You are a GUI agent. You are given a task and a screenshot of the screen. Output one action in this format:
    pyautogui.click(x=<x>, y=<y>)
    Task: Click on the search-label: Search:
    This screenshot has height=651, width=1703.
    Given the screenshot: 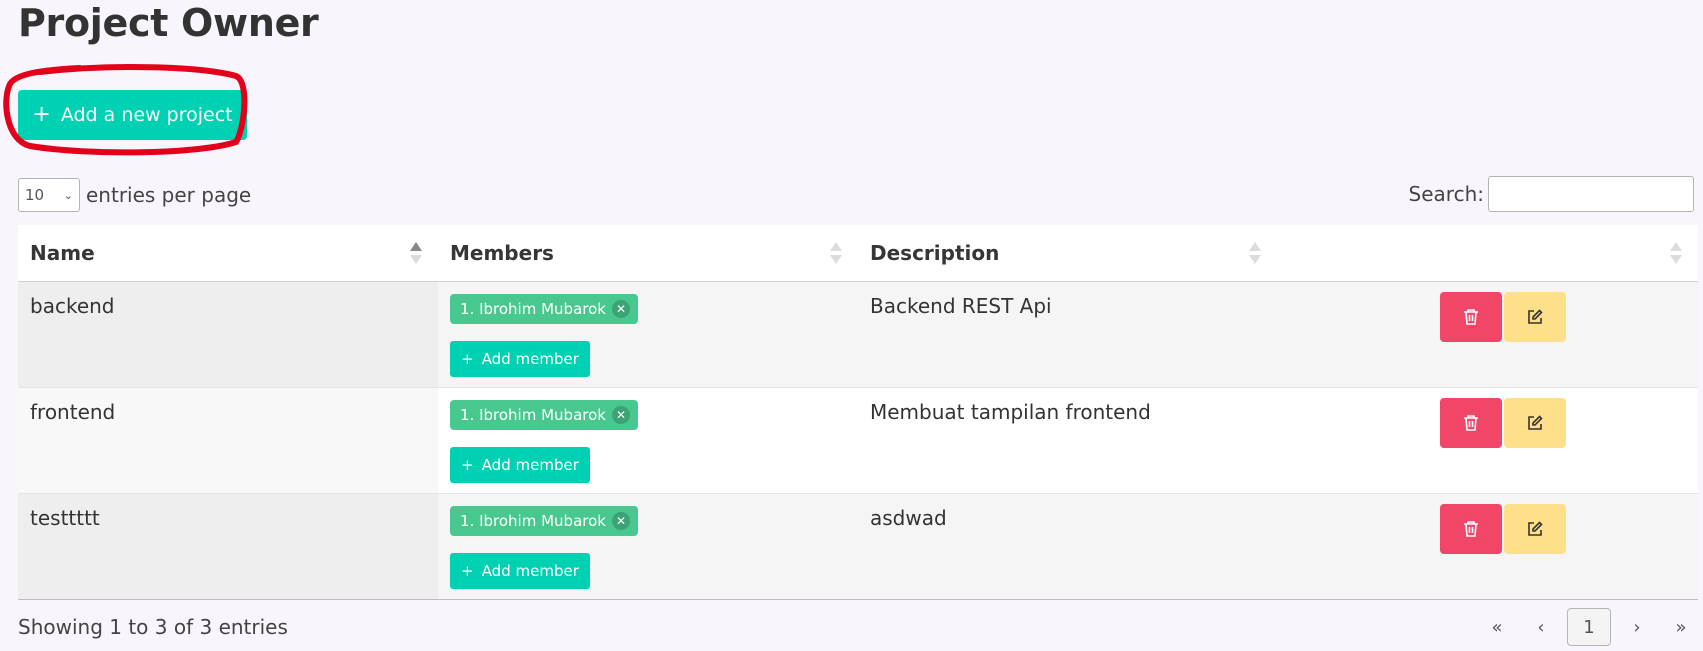 What is the action you would take?
    pyautogui.click(x=1446, y=194)
    